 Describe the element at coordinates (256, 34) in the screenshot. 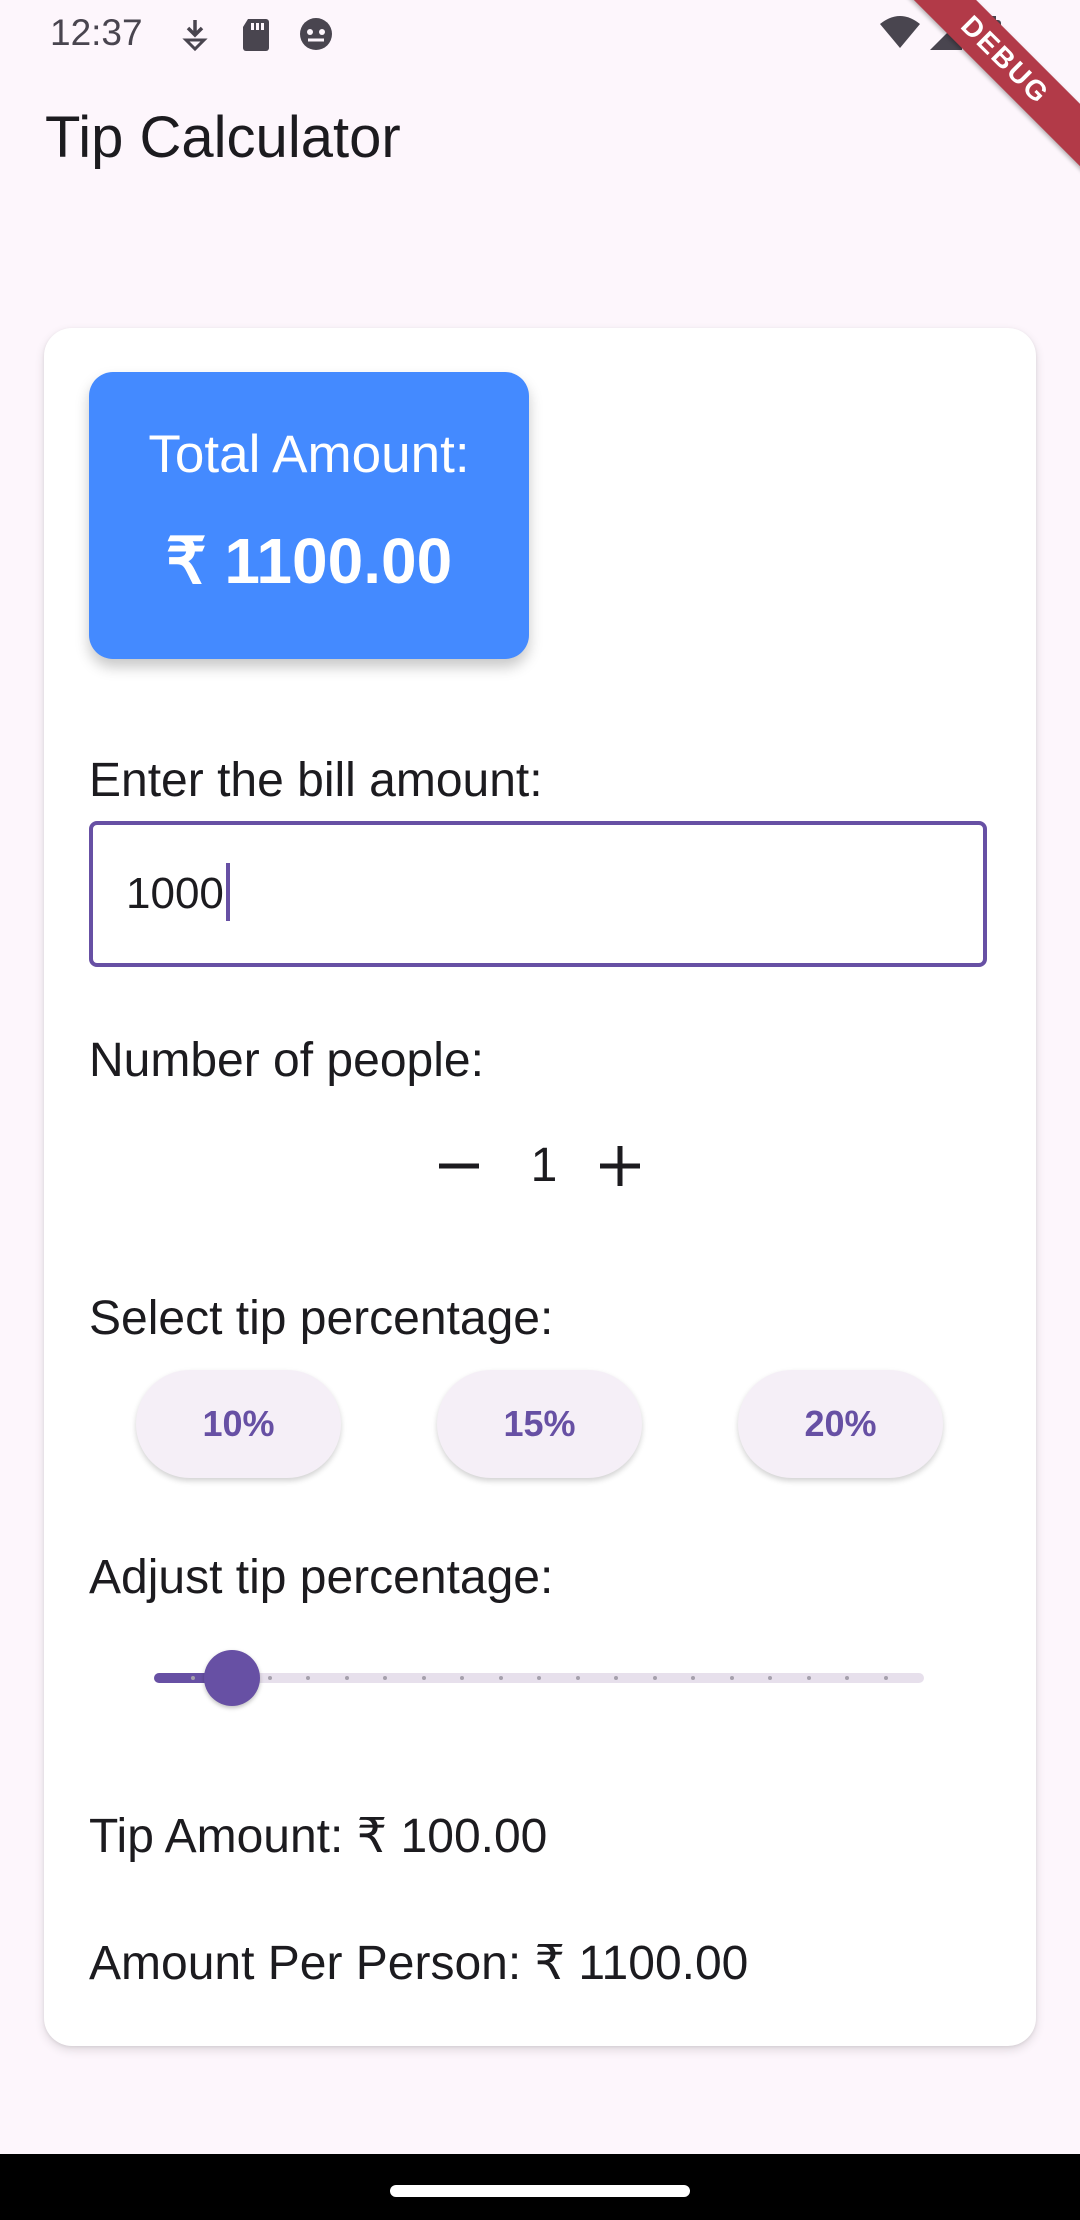

I see `sd-card-icon` at that location.